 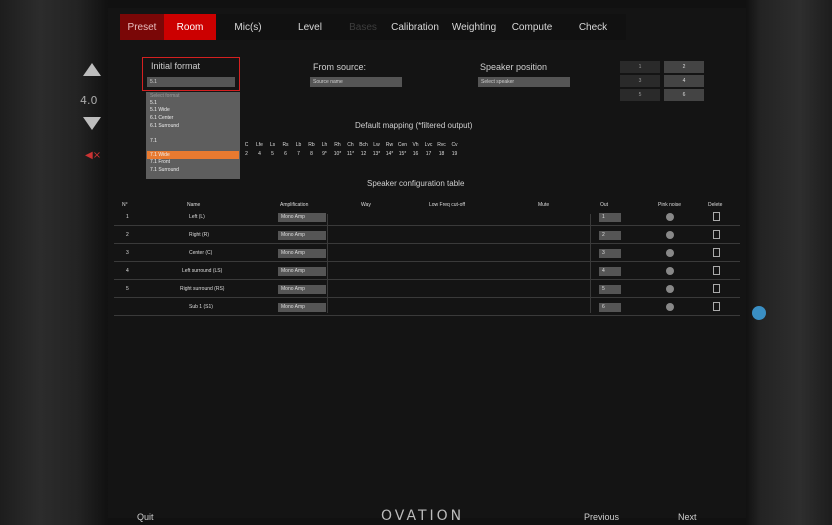 I want to click on dropdown-item: 7.1 Surround, so click(x=190, y=170).